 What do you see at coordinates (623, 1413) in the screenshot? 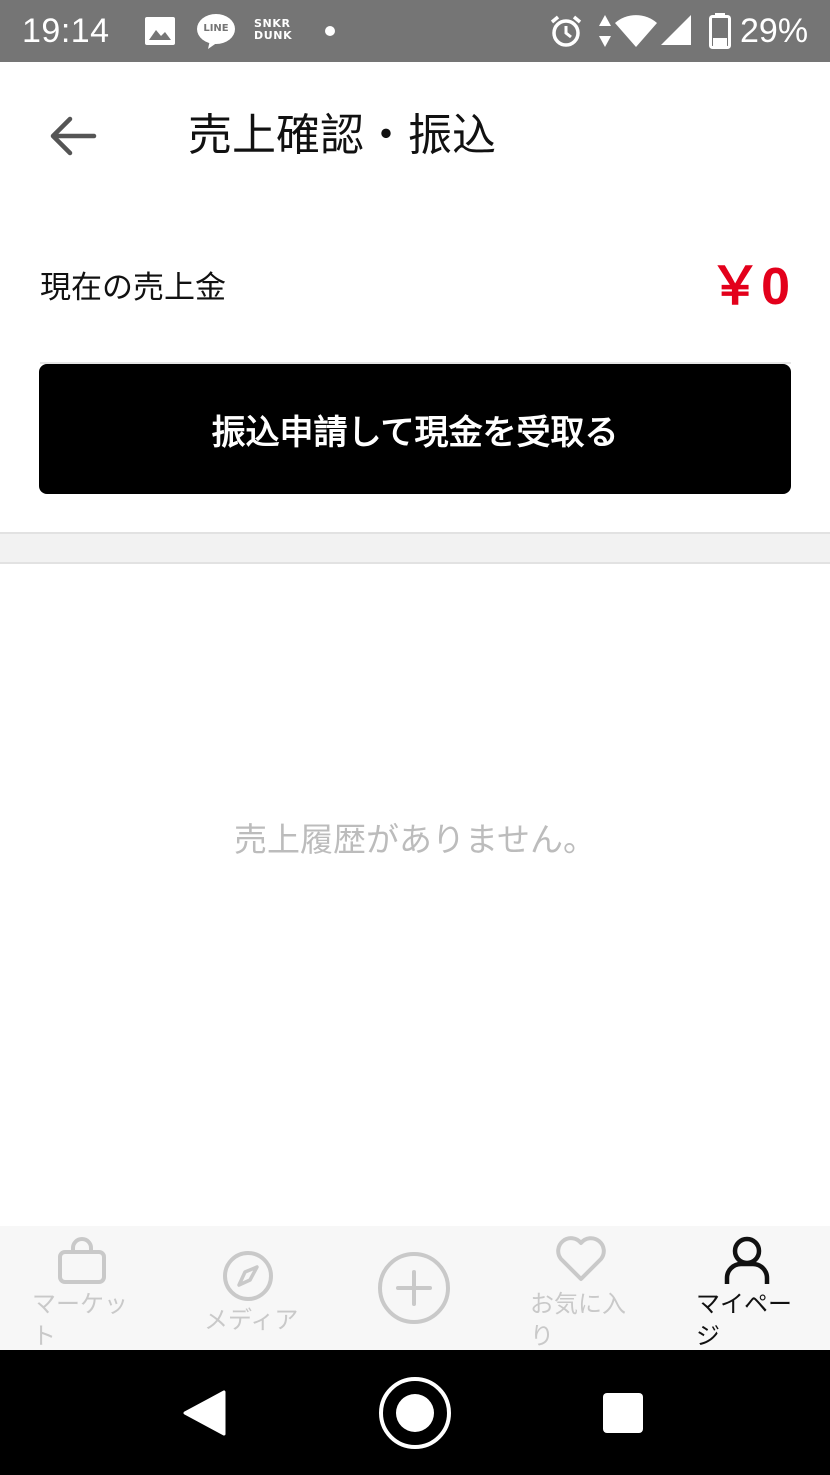
I see `recents-square-icon` at bounding box center [623, 1413].